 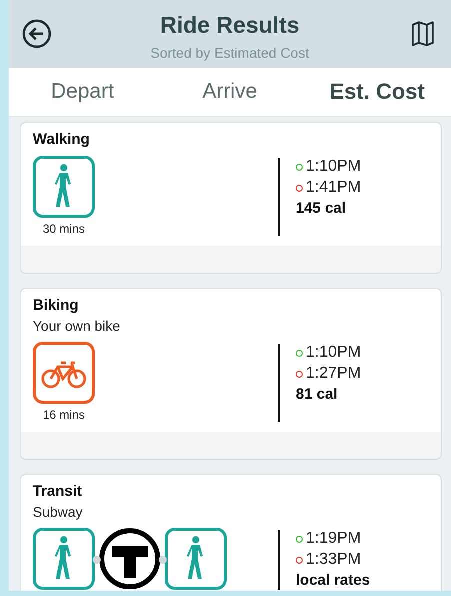 What do you see at coordinates (64, 229) in the screenshot?
I see `leg-duration: 30 mins` at bounding box center [64, 229].